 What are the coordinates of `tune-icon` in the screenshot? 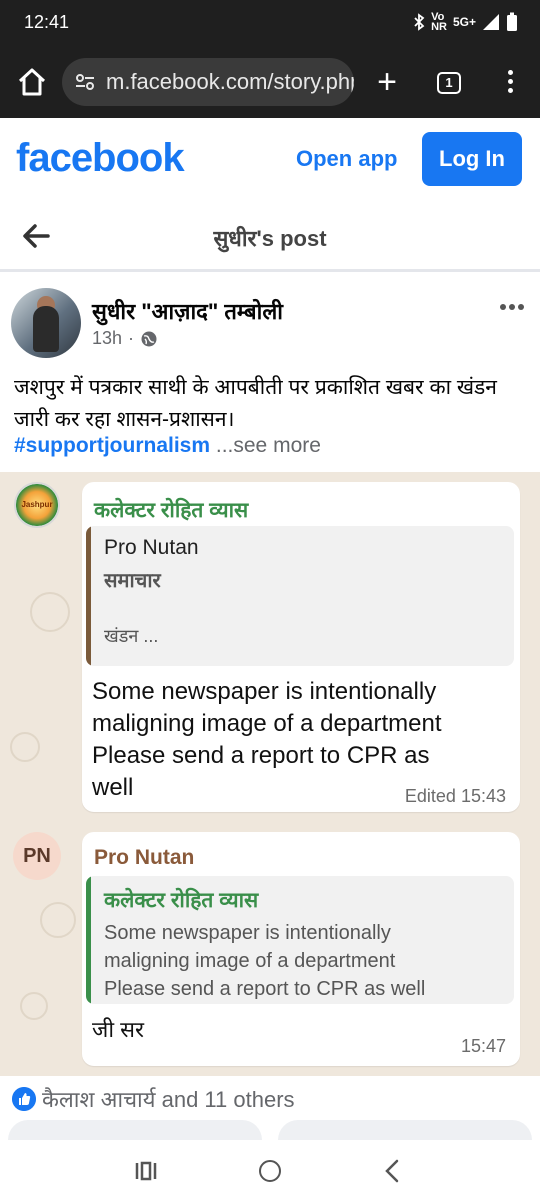 It's located at (85, 82).